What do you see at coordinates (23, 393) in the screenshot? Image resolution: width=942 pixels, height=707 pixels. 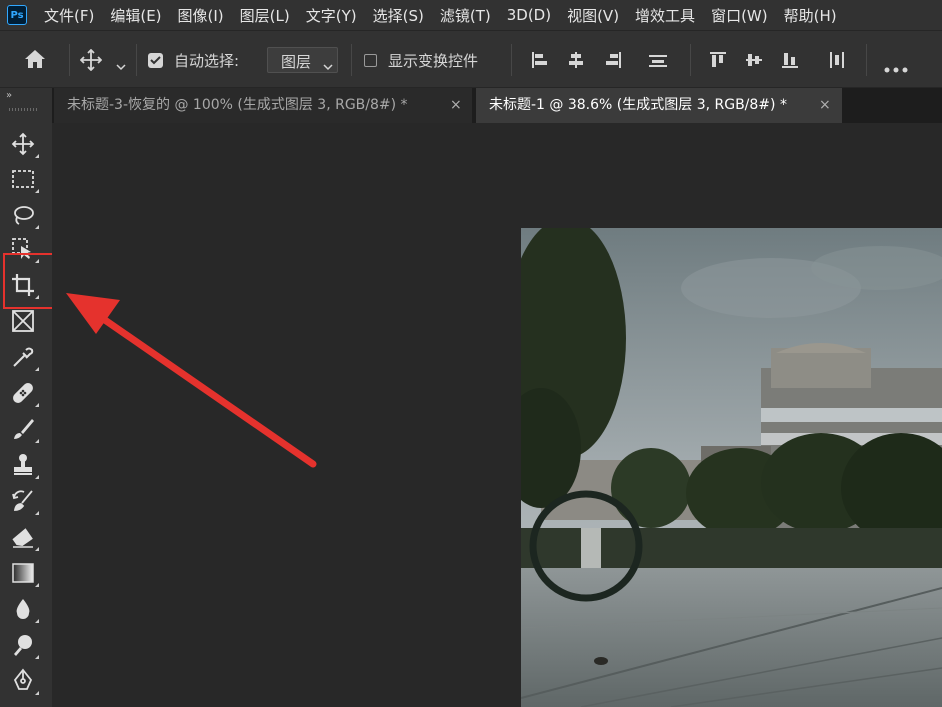 I see `healing-brush-tool` at bounding box center [23, 393].